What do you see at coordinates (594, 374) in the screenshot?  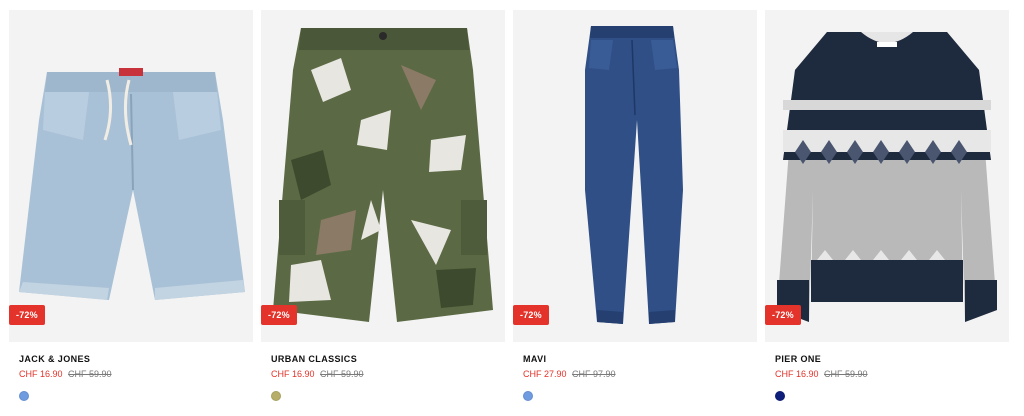 I see `original-price: CHF 97.90` at bounding box center [594, 374].